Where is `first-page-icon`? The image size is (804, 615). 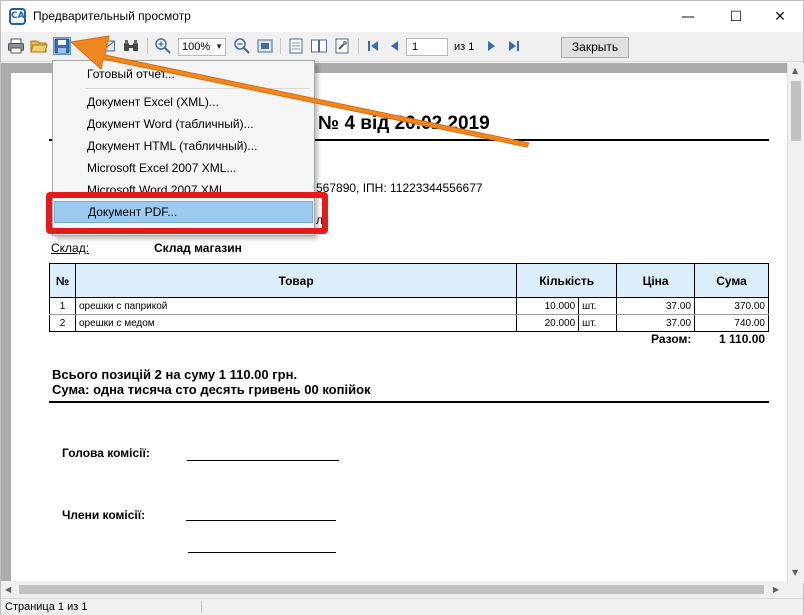 first-page-icon is located at coordinates (373, 46).